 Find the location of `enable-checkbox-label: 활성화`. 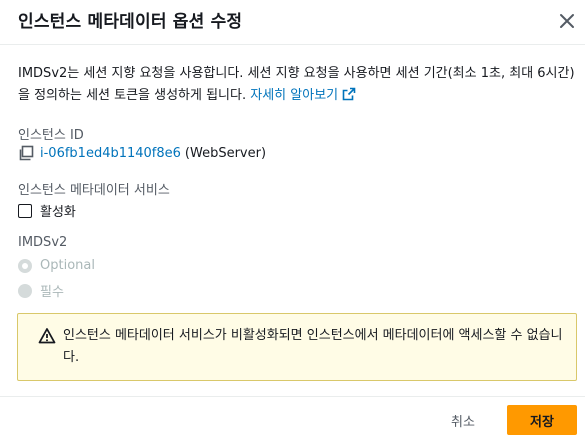

enable-checkbox-label: 활성화 is located at coordinates (58, 212).